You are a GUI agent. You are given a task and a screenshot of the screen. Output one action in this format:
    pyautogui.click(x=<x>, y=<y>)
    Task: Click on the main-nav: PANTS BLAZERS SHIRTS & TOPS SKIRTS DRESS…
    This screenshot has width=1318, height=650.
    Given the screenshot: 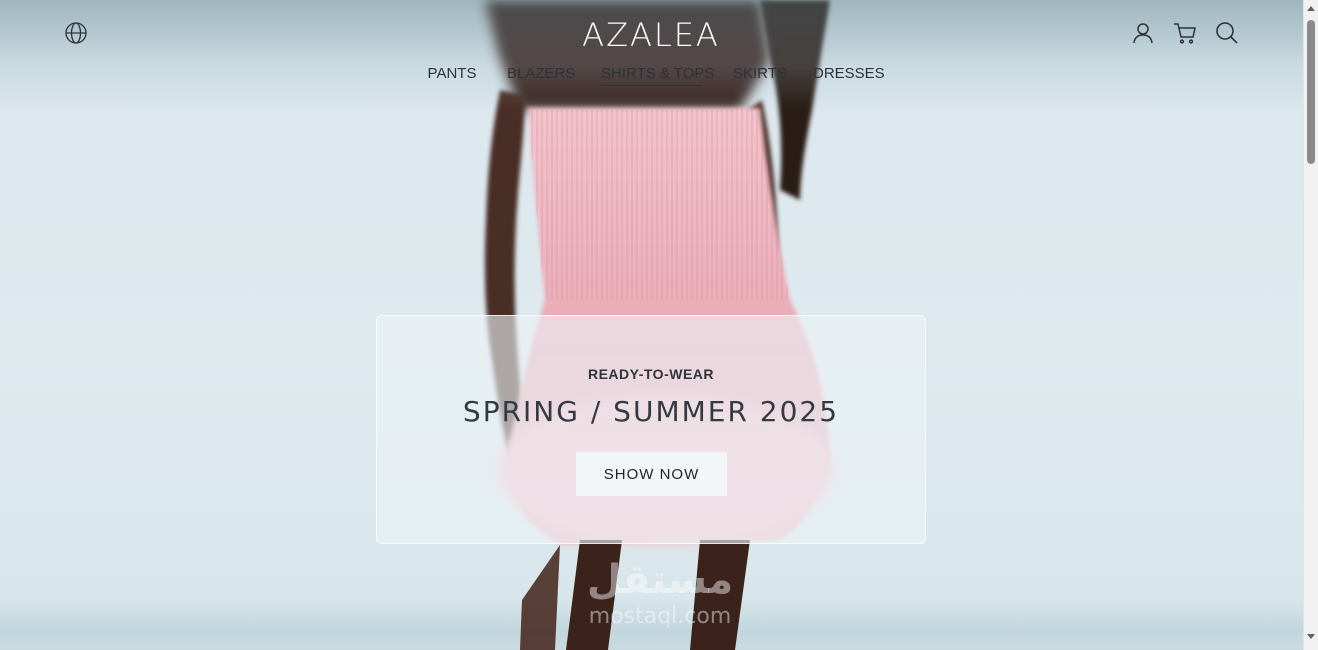 What is the action you would take?
    pyautogui.click(x=651, y=76)
    